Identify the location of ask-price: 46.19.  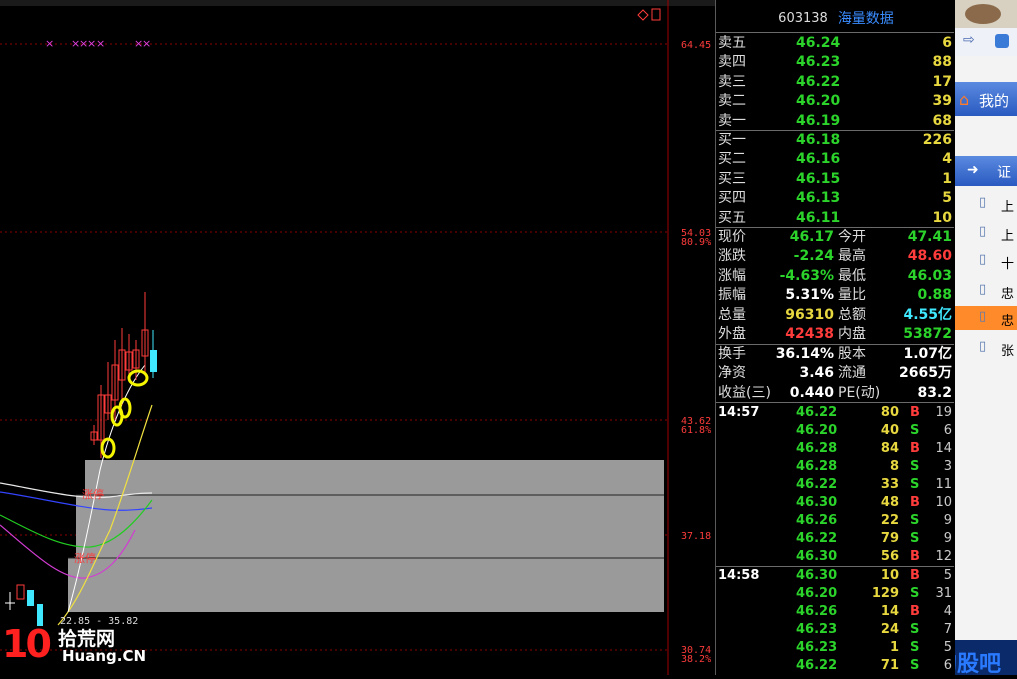
(818, 120).